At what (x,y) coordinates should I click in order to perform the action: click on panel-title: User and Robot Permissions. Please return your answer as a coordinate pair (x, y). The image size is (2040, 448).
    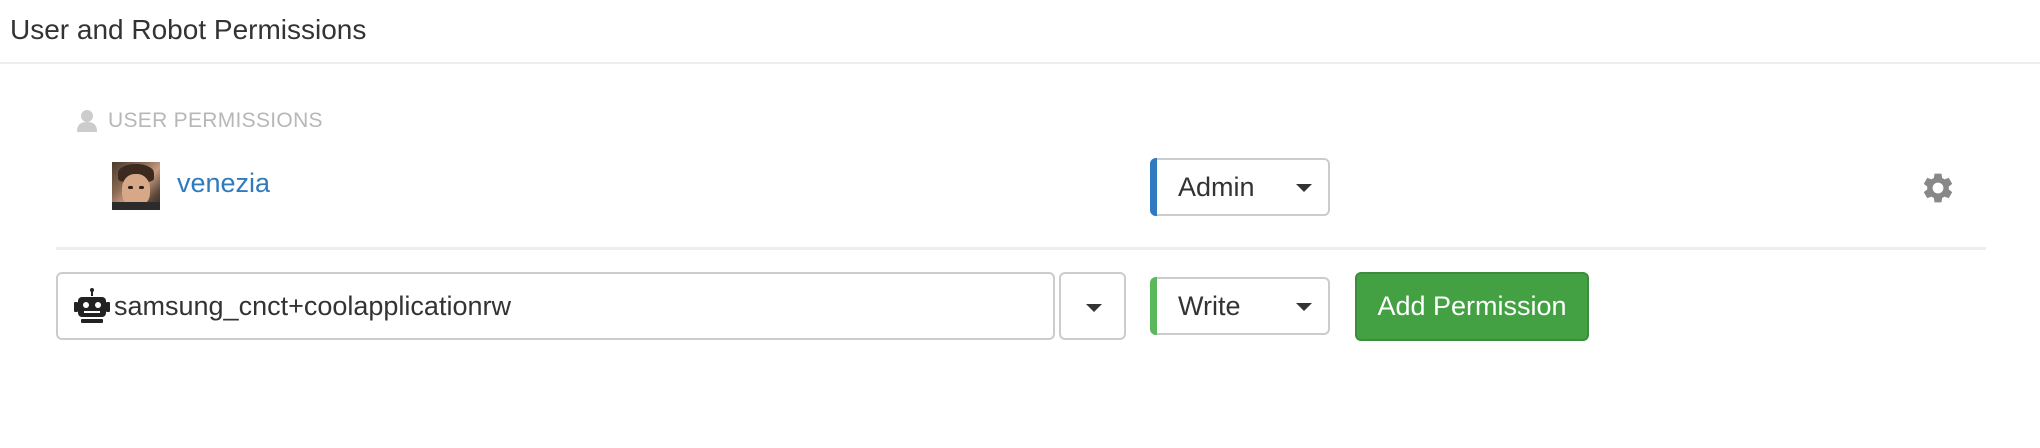
    Looking at the image, I should click on (188, 29).